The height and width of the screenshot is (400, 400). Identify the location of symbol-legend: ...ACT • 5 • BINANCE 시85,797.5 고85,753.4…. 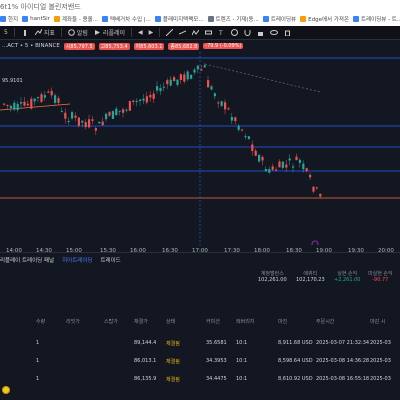
(200, 46).